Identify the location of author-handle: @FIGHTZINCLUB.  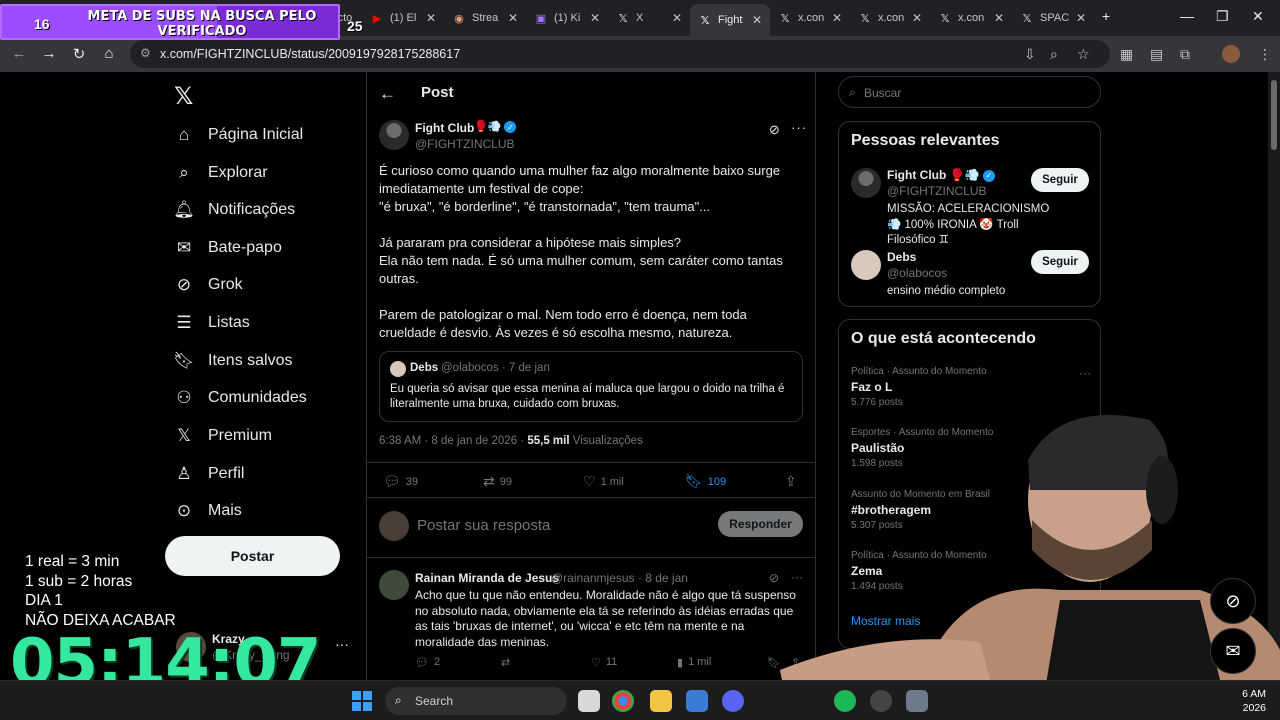
(465, 144).